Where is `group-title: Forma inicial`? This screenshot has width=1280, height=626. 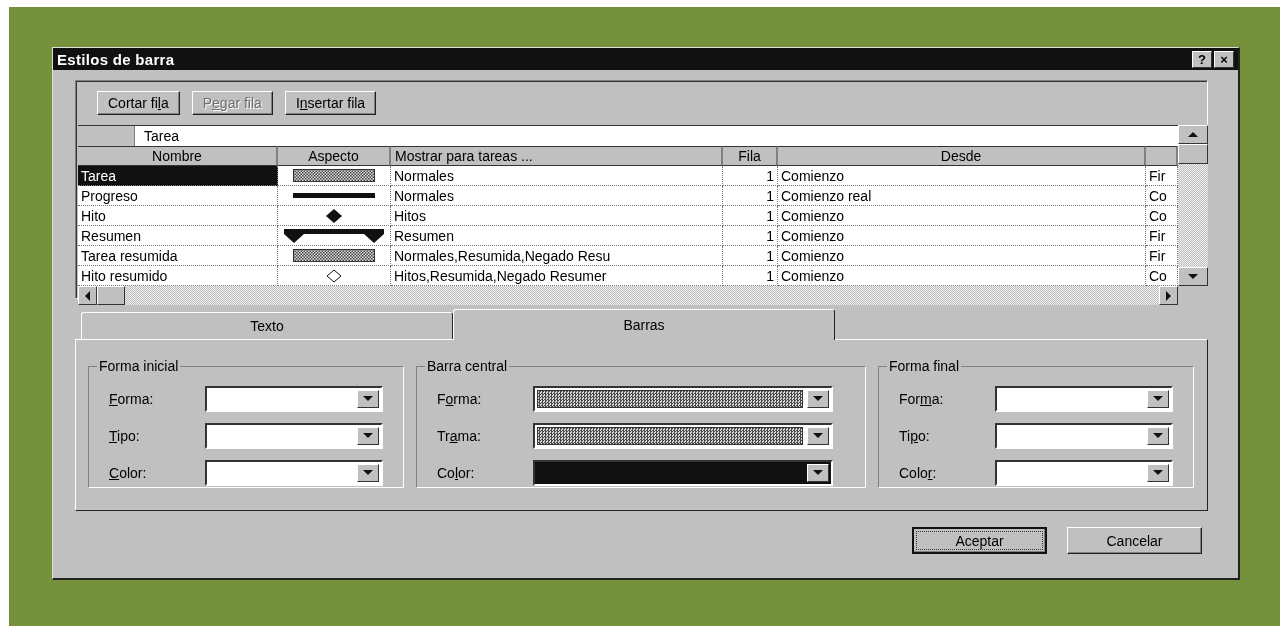
group-title: Forma inicial is located at coordinates (139, 366).